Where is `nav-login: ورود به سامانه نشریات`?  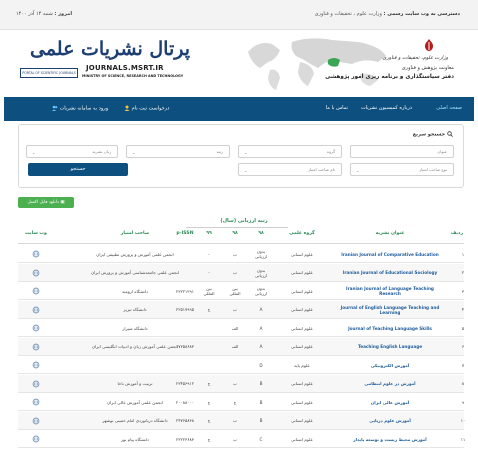
nav-login: ورود به سامانه نشریات is located at coordinates (79, 108).